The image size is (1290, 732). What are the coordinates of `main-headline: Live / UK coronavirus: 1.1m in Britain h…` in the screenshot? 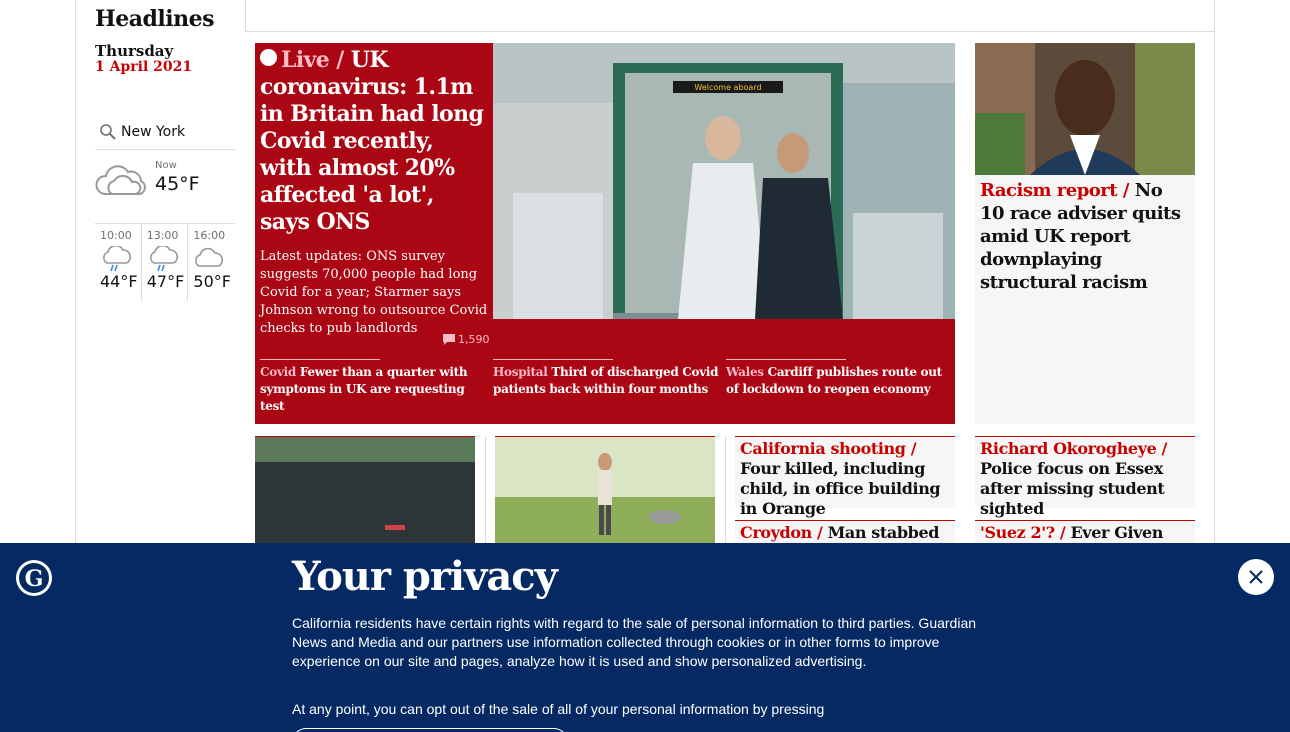 It's located at (374, 141).